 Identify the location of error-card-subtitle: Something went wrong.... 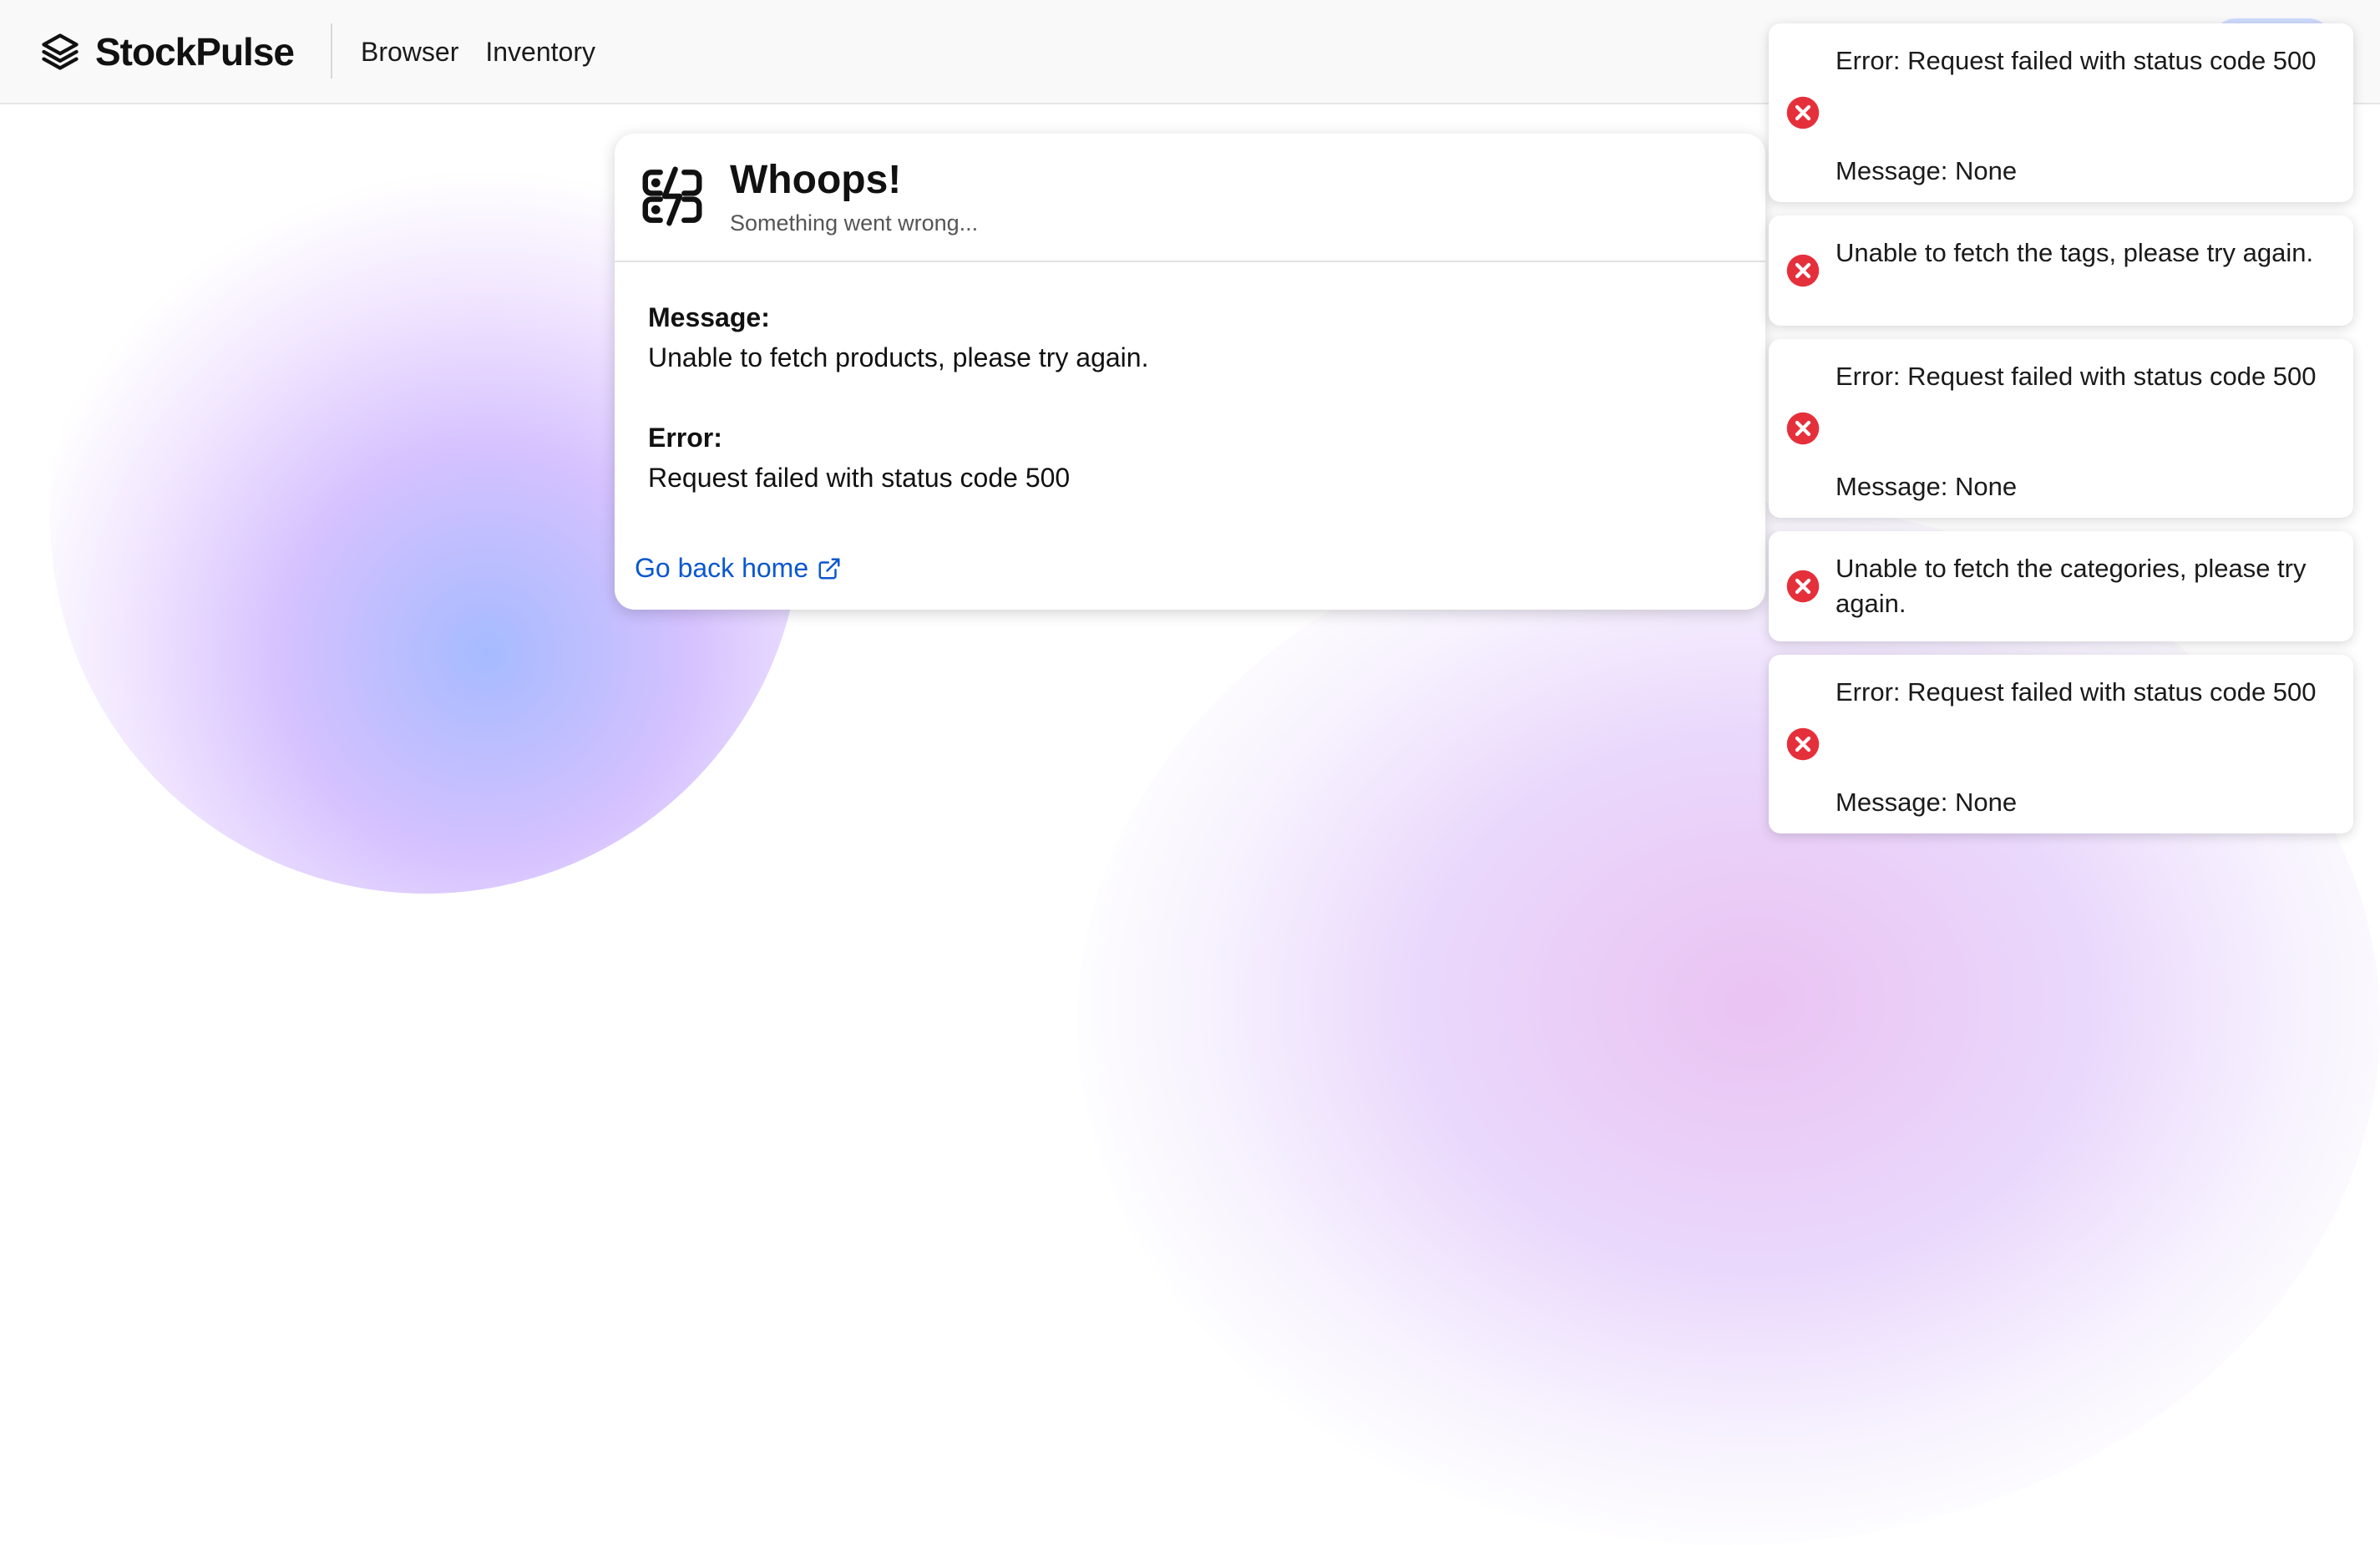
(854, 223).